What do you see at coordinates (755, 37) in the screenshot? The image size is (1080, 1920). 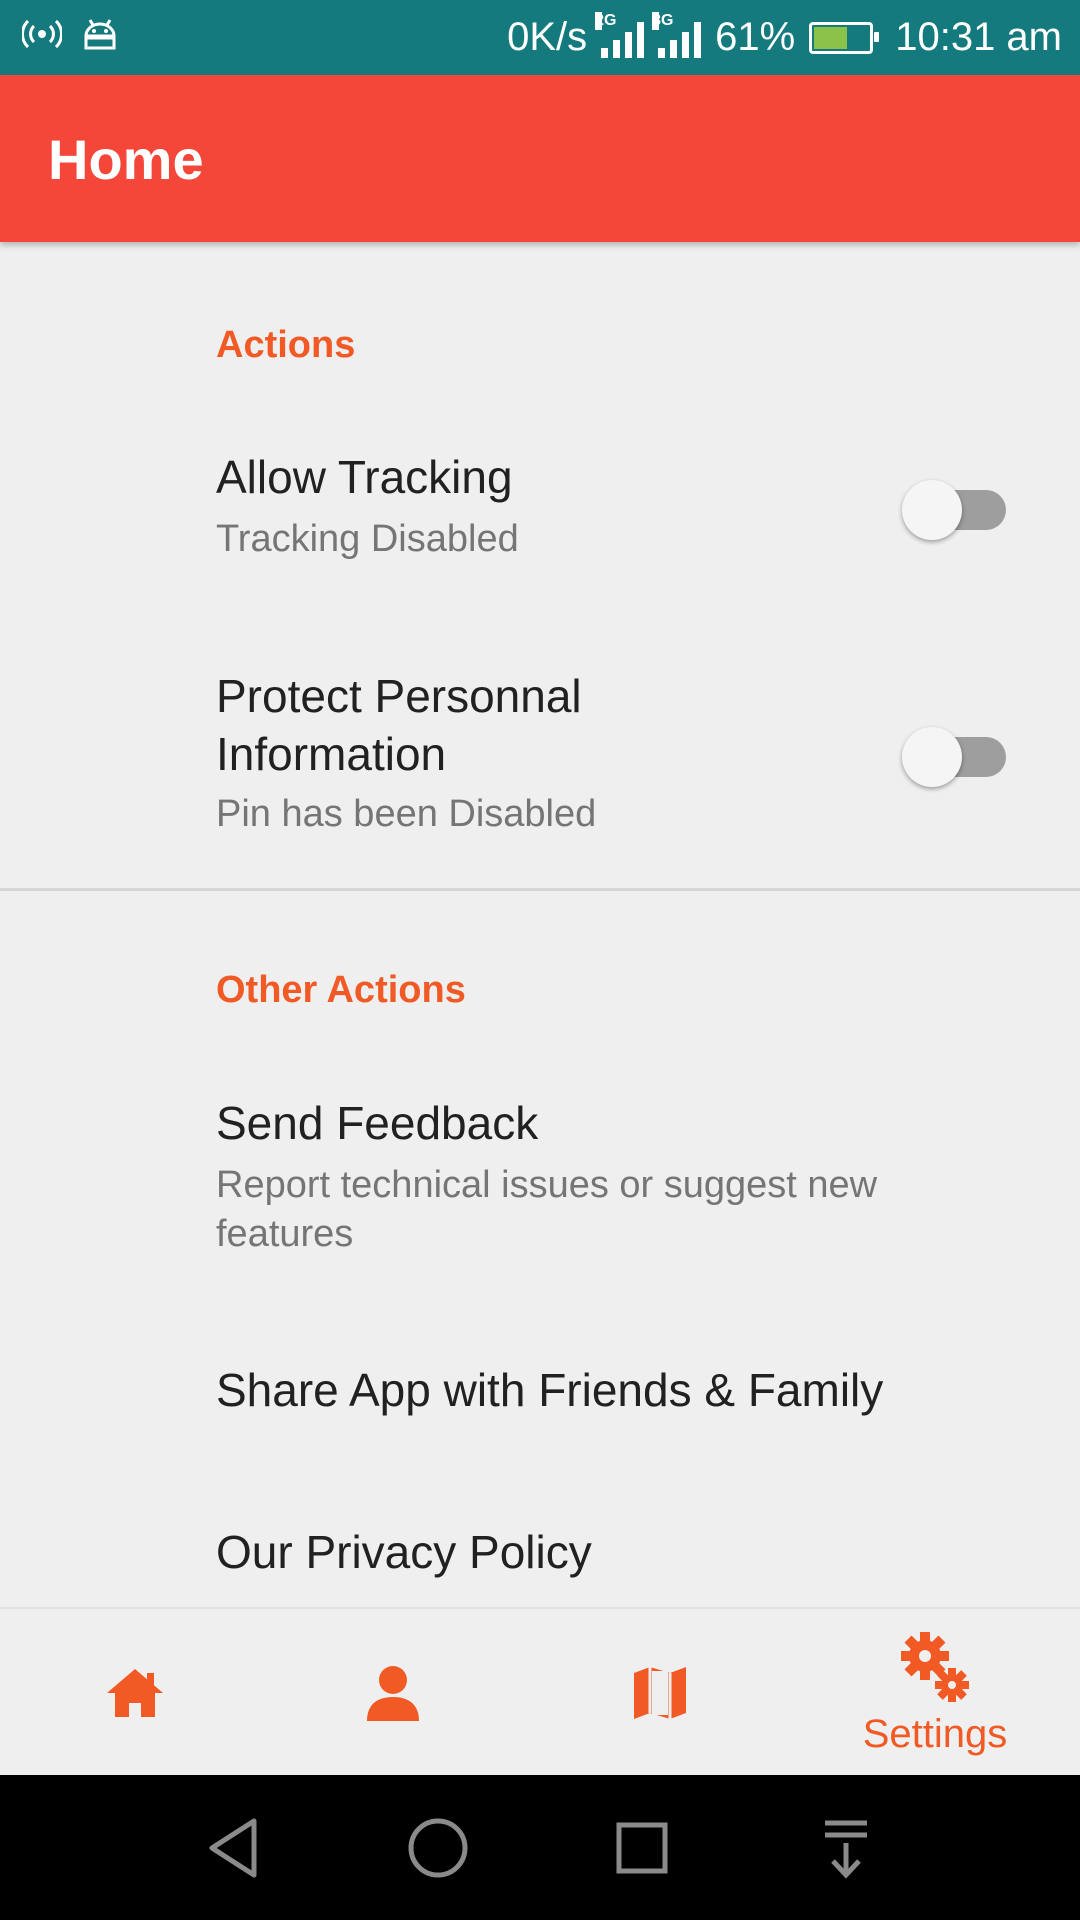 I see `battery-percent: 61%` at bounding box center [755, 37].